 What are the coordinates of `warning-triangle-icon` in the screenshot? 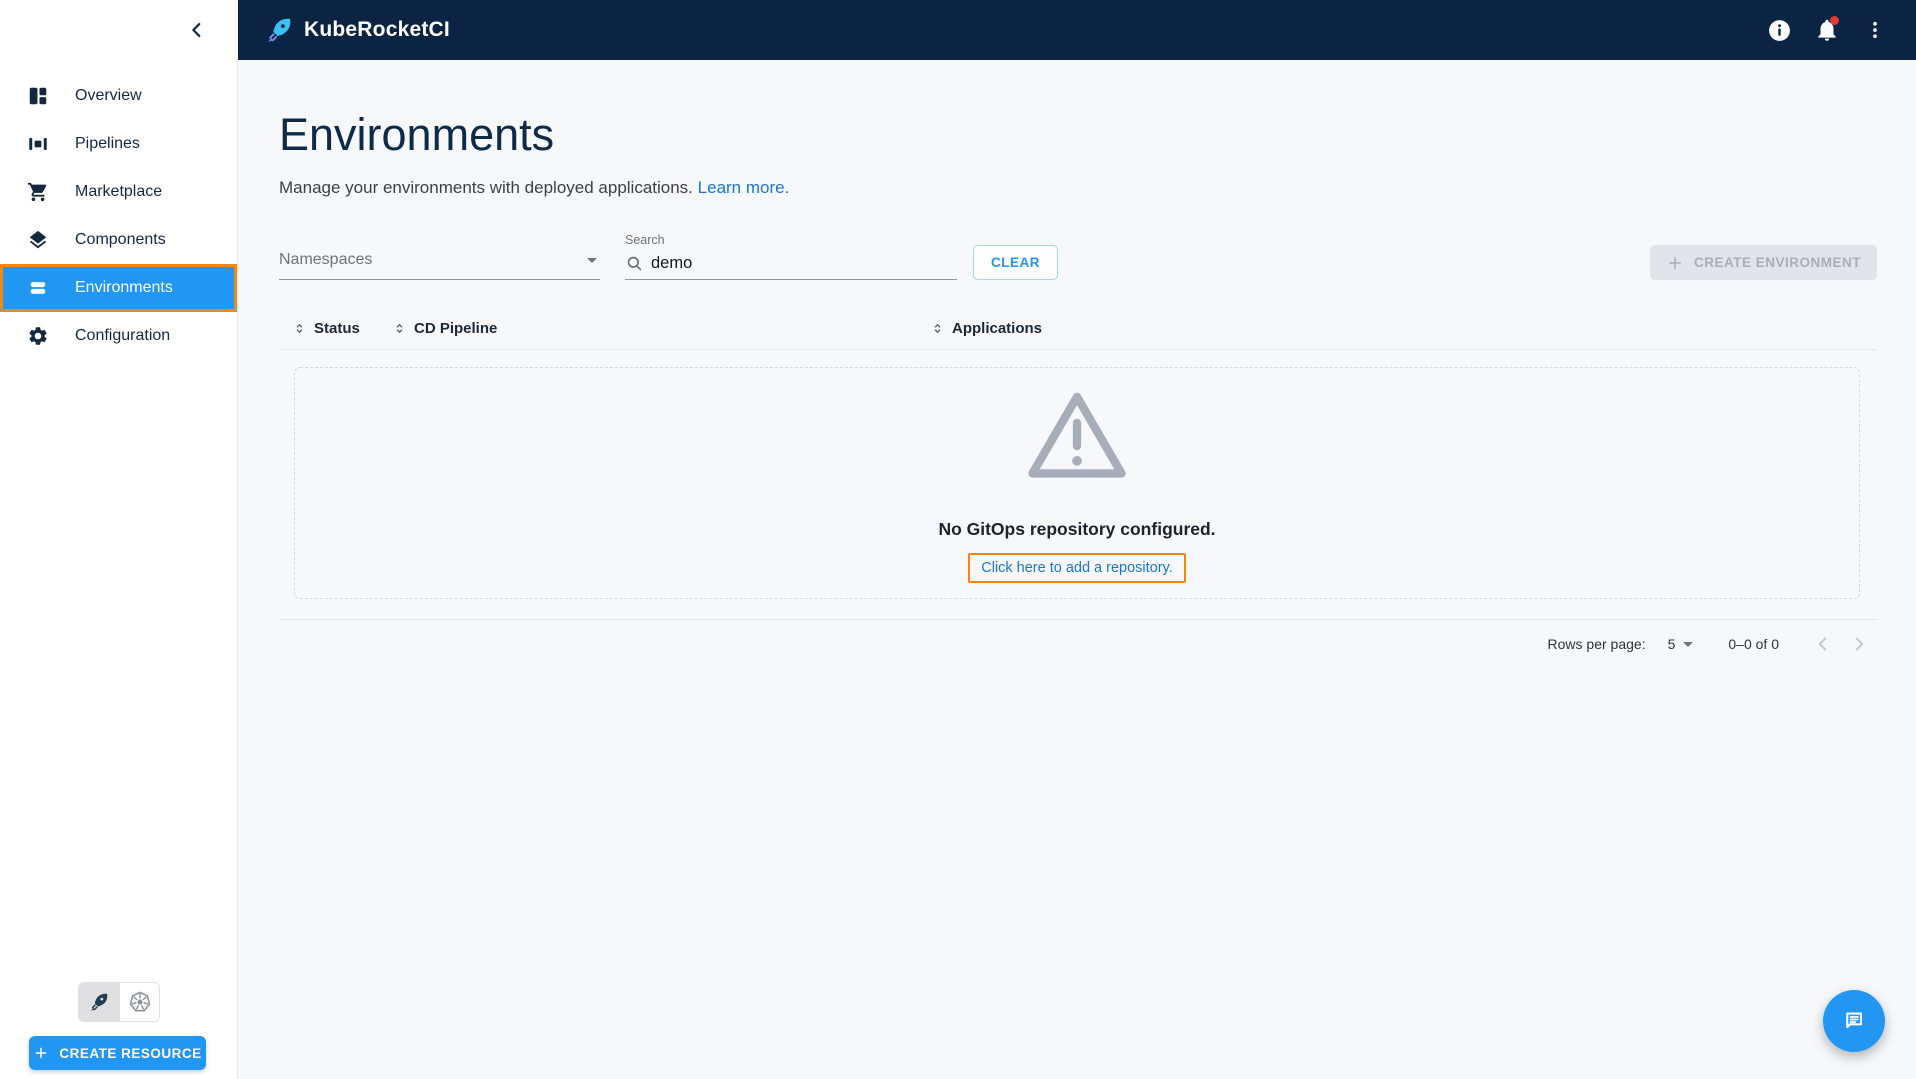 It's located at (1077, 434).